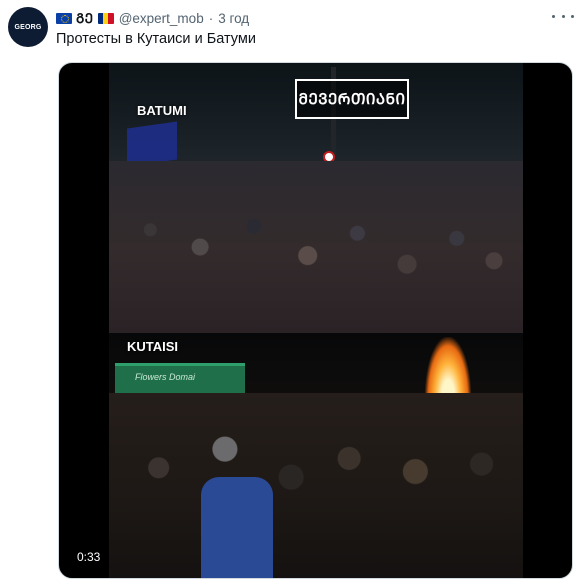 The height and width of the screenshot is (584, 578). What do you see at coordinates (156, 39) in the screenshot?
I see `tweet-text: Протесты в Кутаиси и Батуми` at bounding box center [156, 39].